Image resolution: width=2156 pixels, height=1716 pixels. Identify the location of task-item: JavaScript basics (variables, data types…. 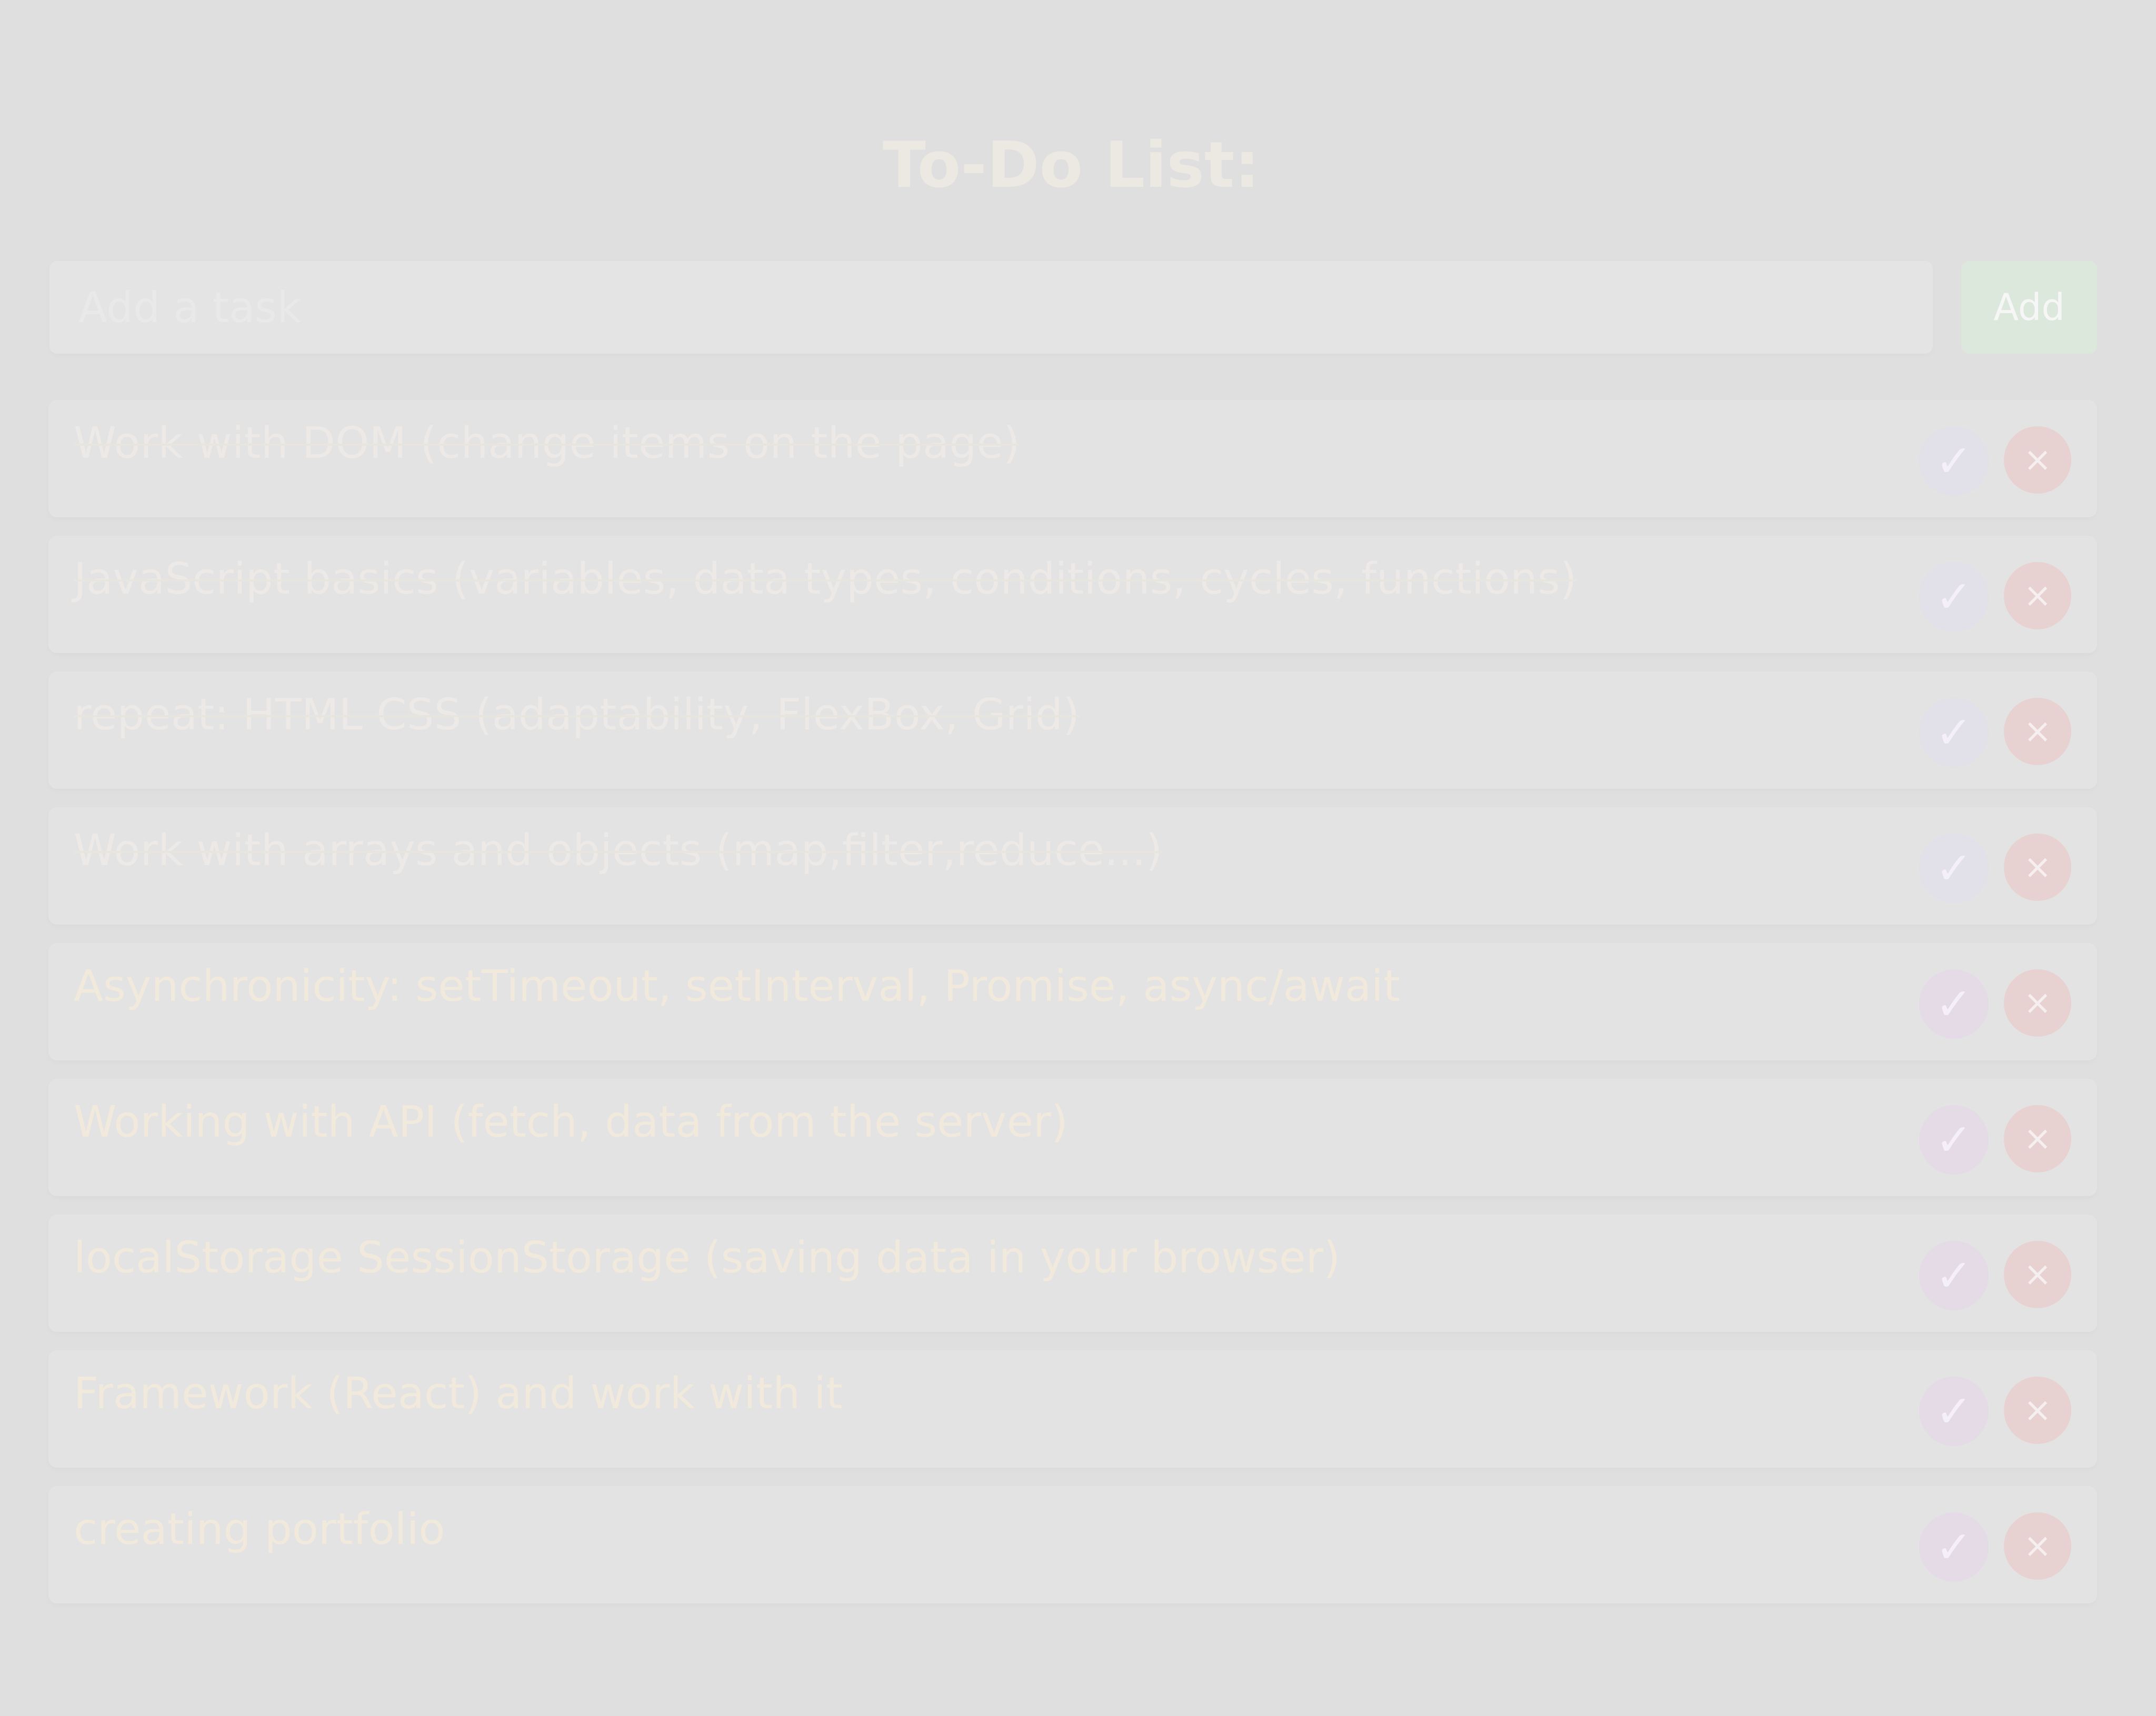
(1072, 594).